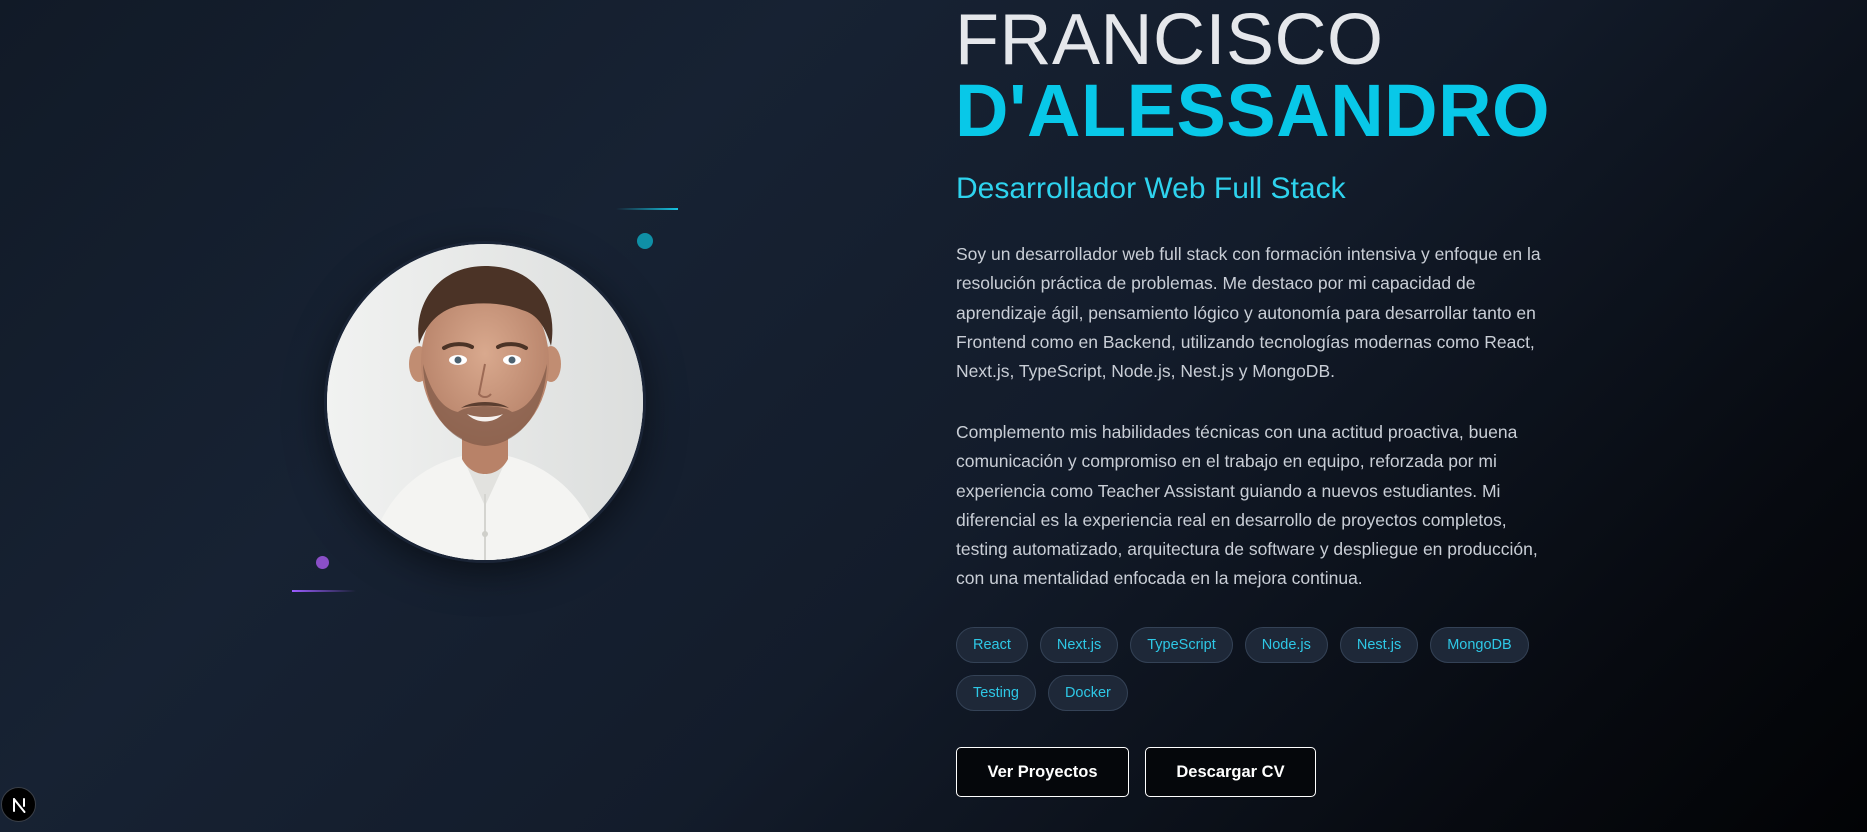  Describe the element at coordinates (1286, 645) in the screenshot. I see `tag-nodejs: Node.js` at that location.